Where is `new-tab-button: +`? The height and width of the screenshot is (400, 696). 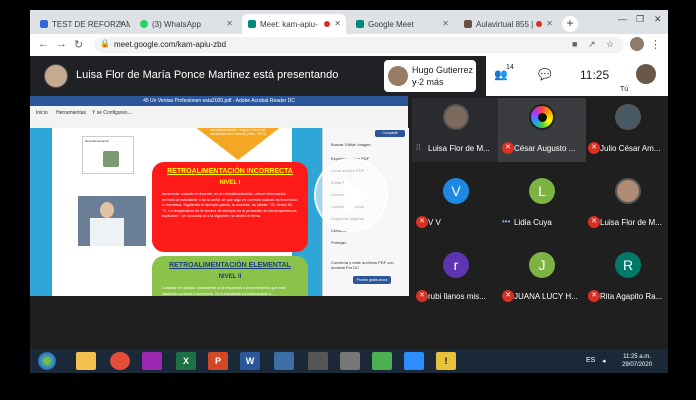
new-tab-button: + is located at coordinates (570, 24).